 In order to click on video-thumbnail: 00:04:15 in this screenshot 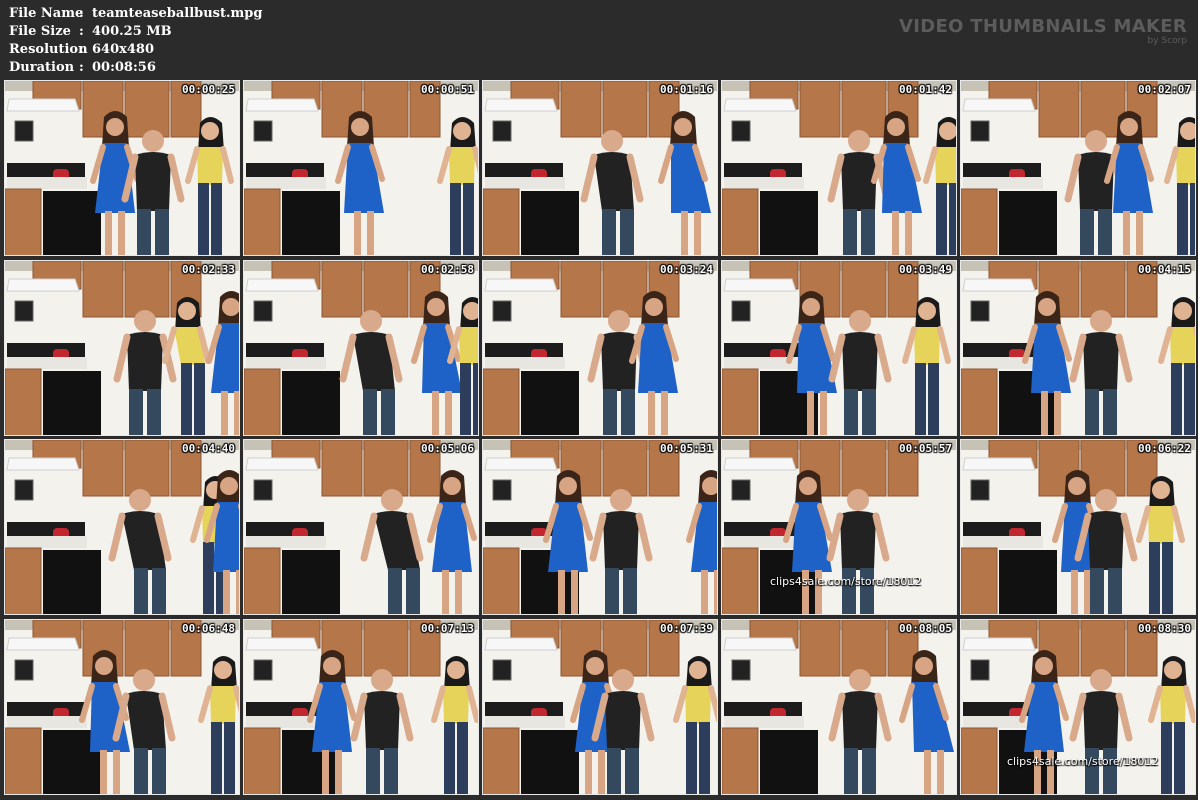, I will do `click(1078, 348)`.